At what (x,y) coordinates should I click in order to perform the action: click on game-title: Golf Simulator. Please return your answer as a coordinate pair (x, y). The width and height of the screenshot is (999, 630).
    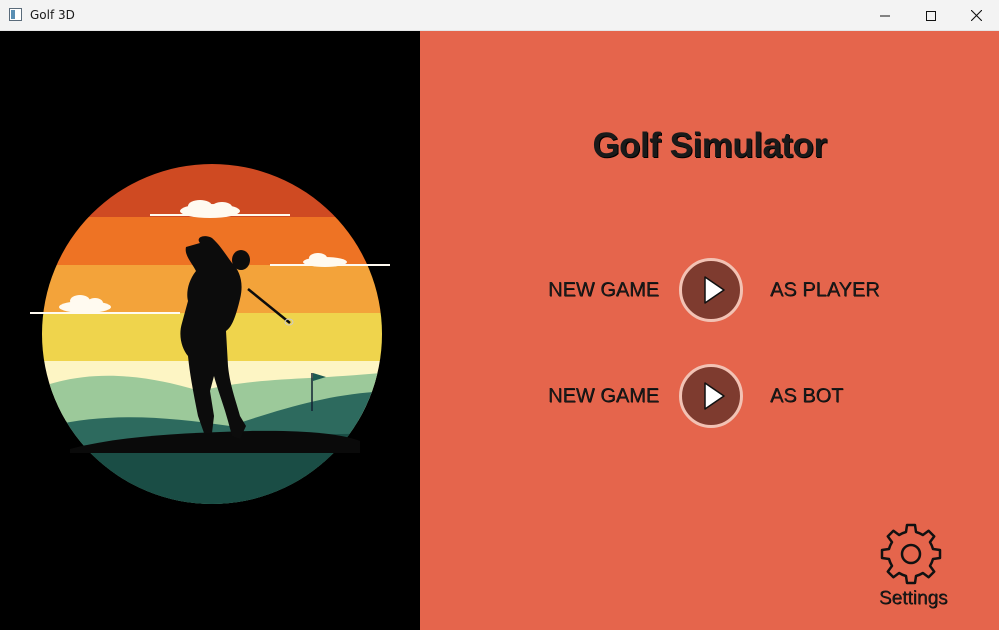
    Looking at the image, I should click on (709, 145).